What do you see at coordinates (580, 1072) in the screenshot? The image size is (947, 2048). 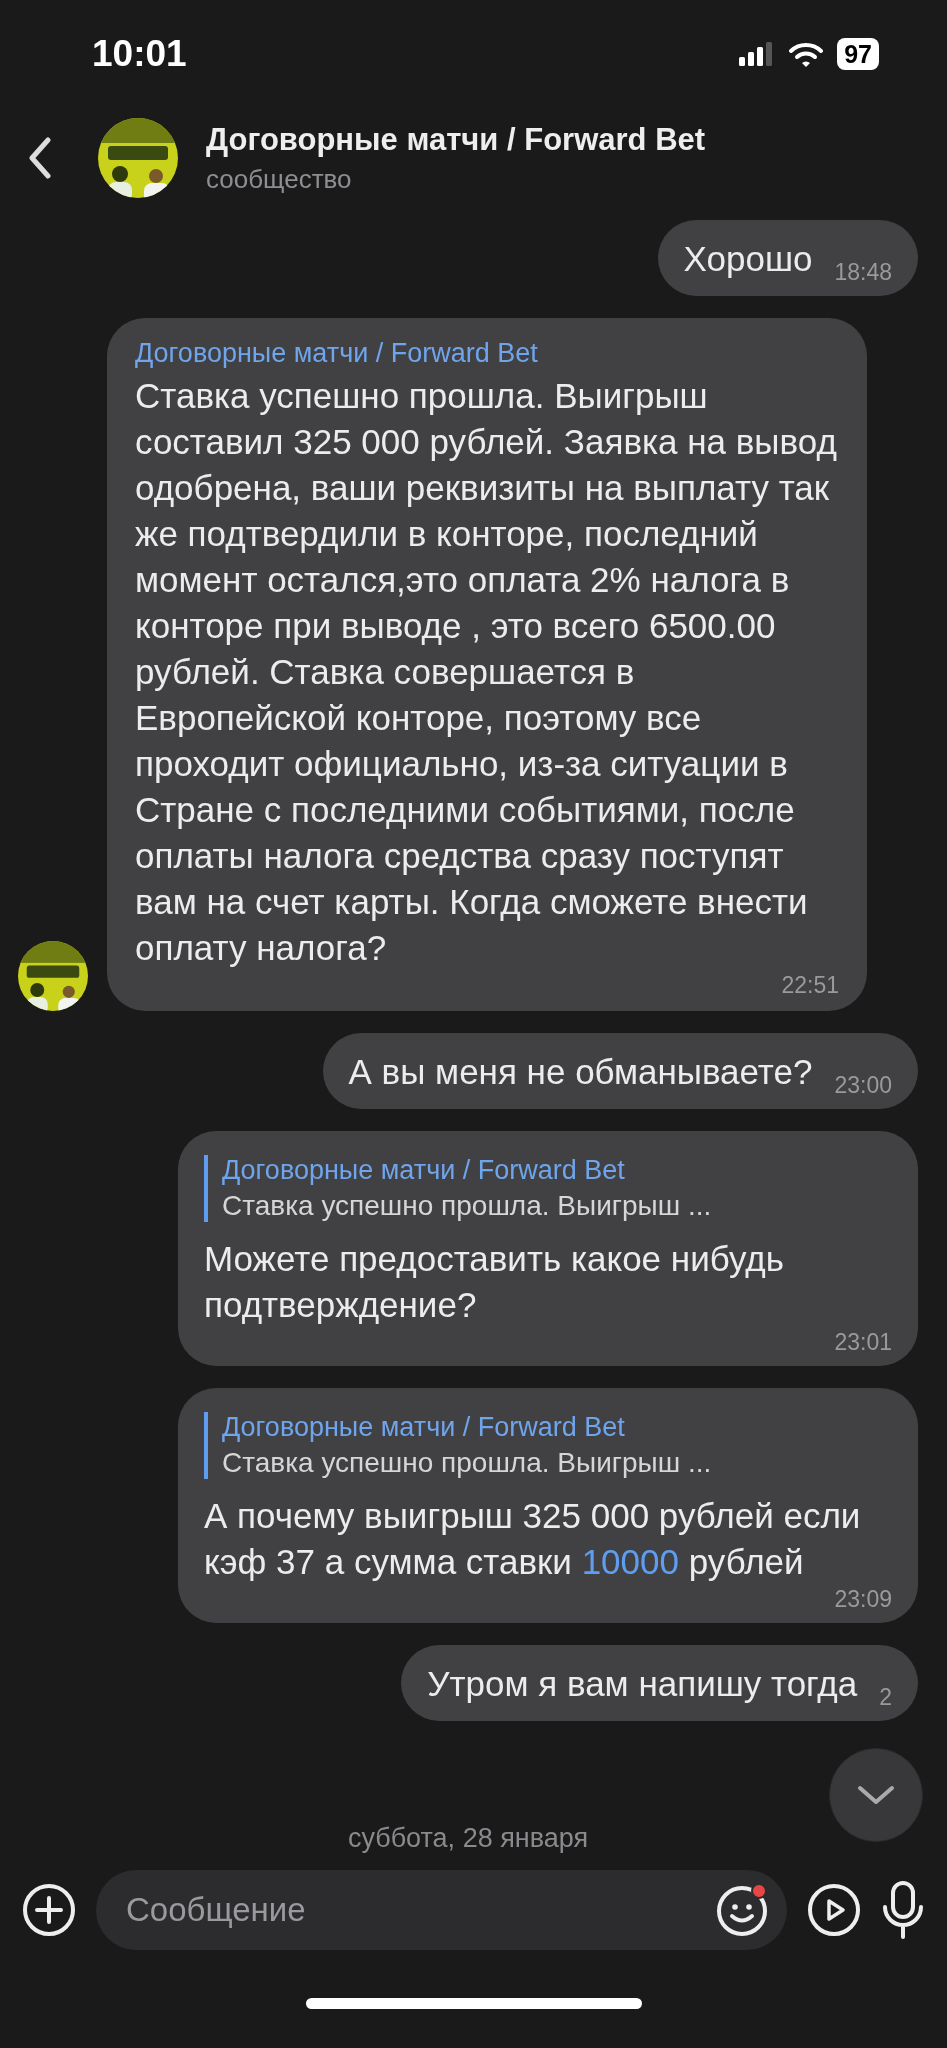 I see `message-text: А вы меня не обманываете?` at bounding box center [580, 1072].